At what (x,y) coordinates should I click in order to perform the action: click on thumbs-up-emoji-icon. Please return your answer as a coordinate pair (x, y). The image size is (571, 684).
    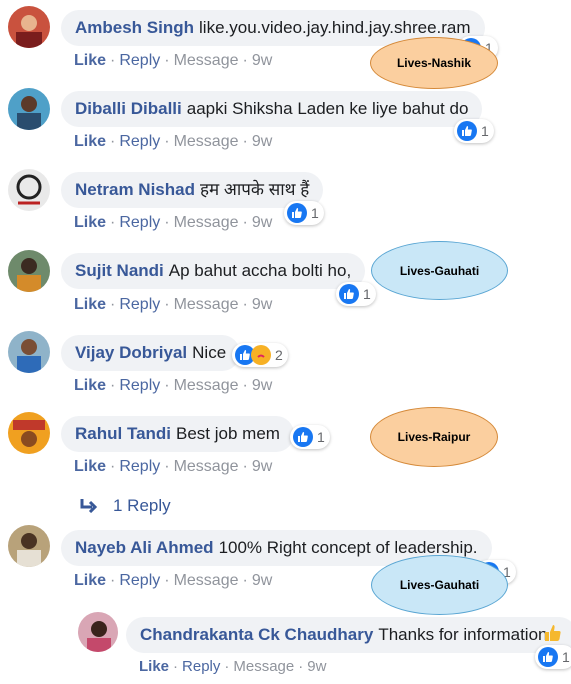
    Looking at the image, I should click on (553, 635).